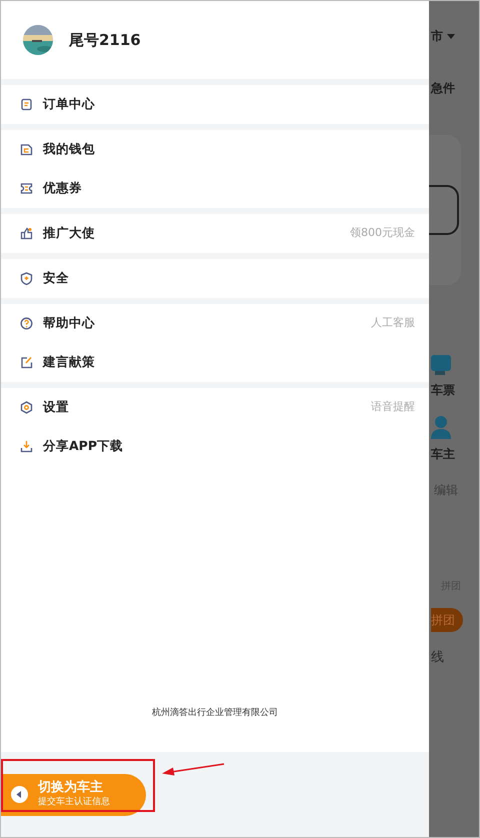  I want to click on menu-label: 安全, so click(56, 278).